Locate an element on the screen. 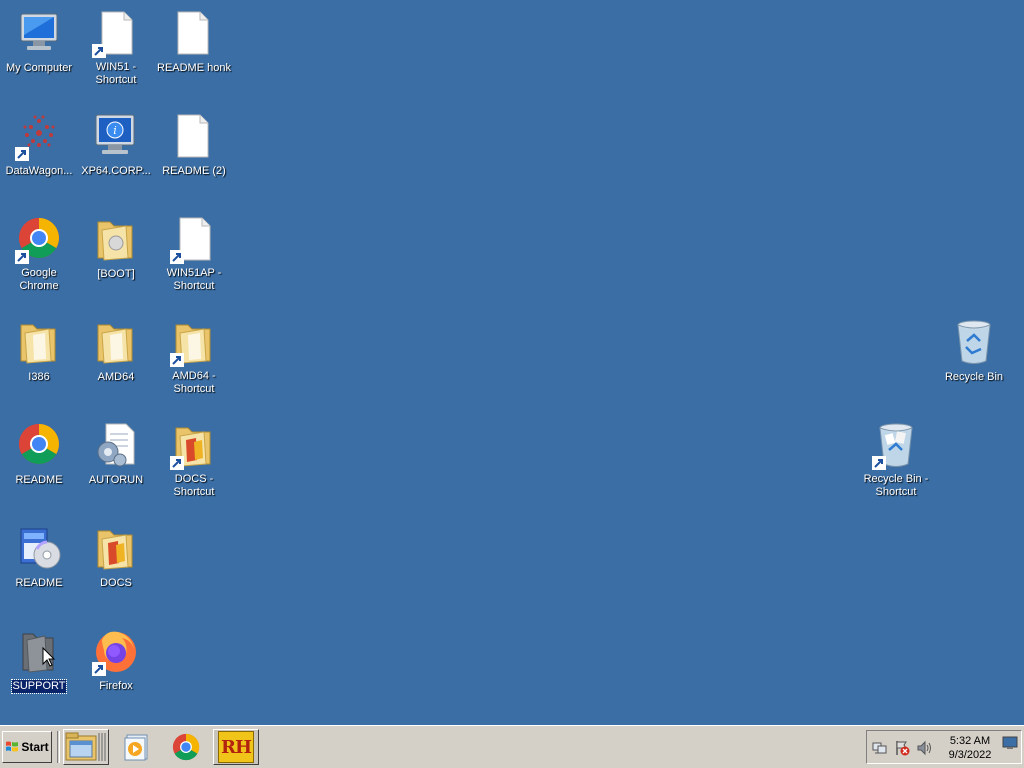 The height and width of the screenshot is (768, 1024). desktop-icon-docs: DOCS is located at coordinates (116, 558).